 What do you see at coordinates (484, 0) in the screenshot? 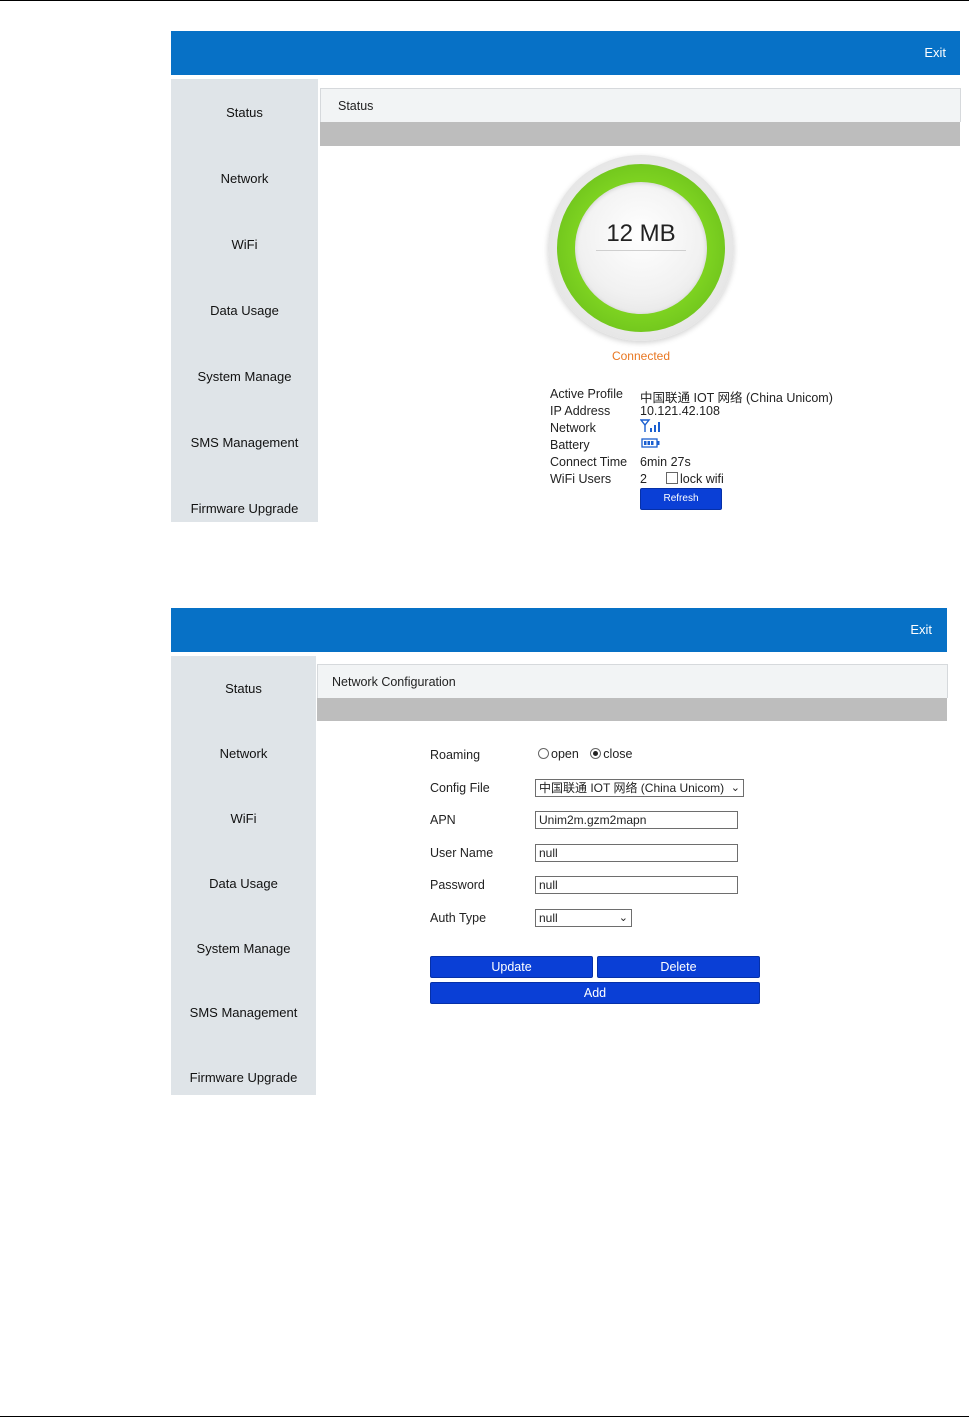
I see `page-top-rule` at bounding box center [484, 0].